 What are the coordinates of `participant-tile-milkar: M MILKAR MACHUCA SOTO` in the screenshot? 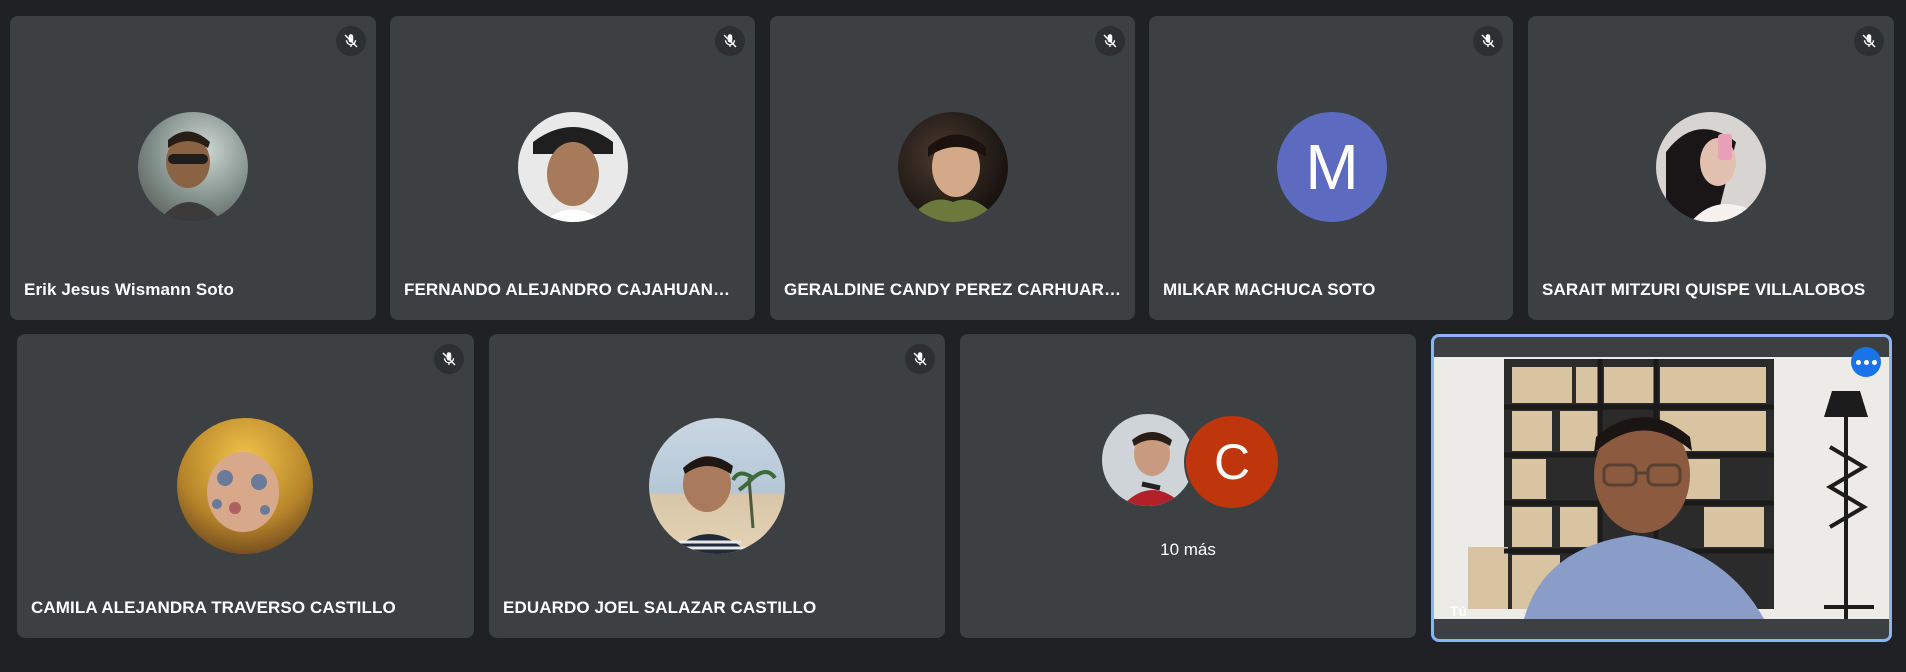 It's located at (1331, 168).